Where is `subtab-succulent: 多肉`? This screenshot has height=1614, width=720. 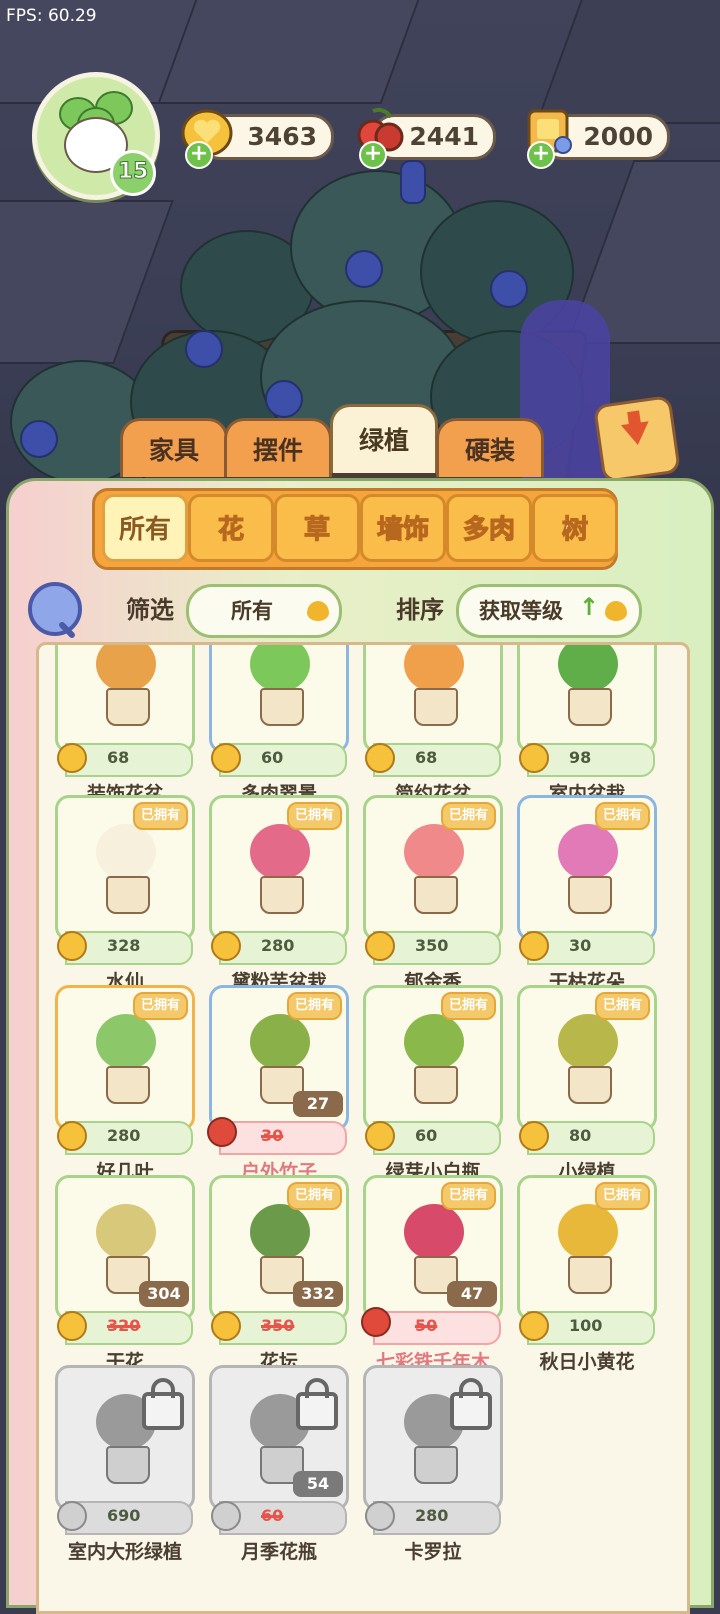 subtab-succulent: 多肉 is located at coordinates (489, 528).